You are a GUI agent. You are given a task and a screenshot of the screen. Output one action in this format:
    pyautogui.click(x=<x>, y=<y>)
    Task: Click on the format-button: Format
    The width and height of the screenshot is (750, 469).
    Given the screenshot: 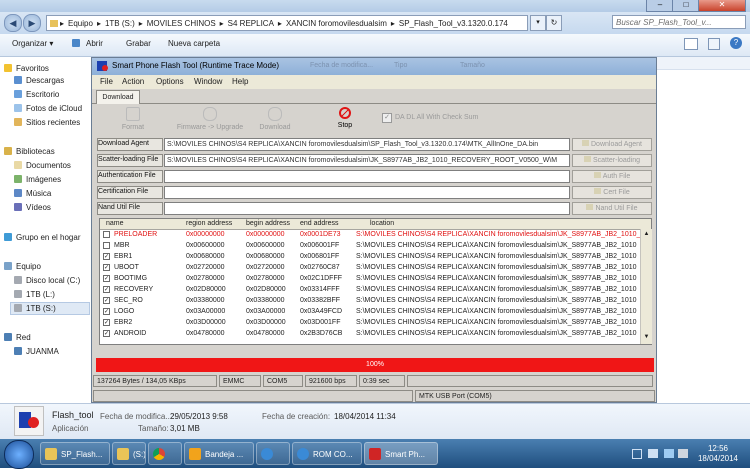 What is the action you would take?
    pyautogui.click(x=133, y=119)
    